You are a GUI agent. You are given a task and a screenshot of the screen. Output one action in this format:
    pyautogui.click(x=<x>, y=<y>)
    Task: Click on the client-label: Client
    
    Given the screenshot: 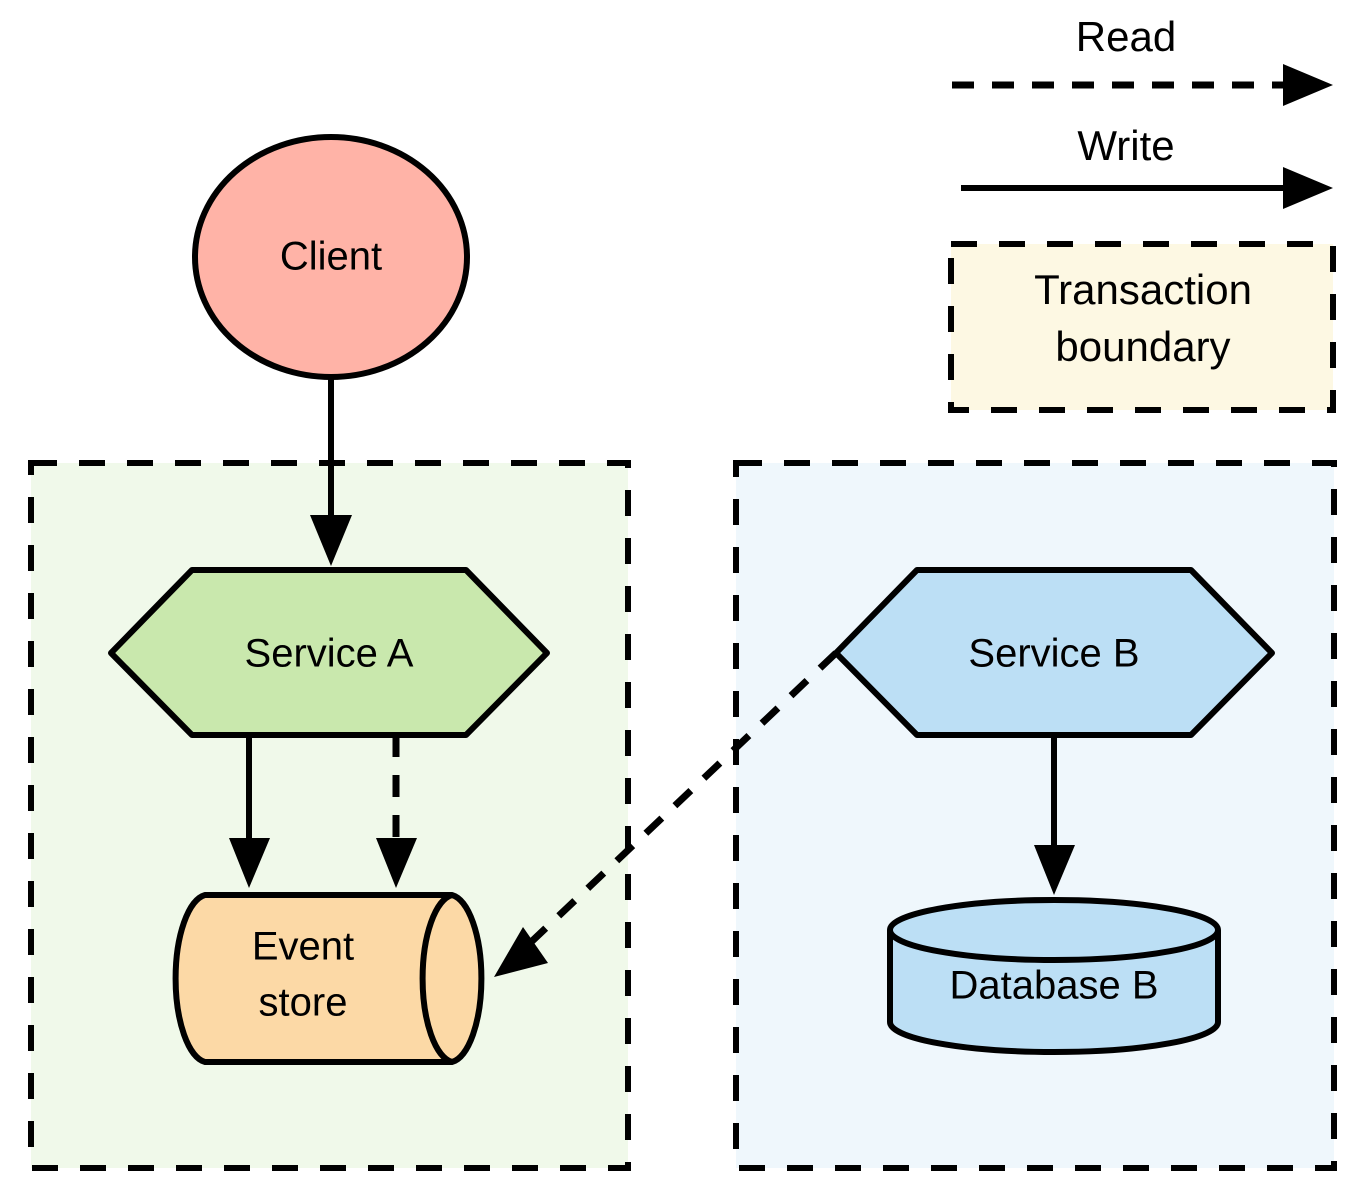 What is the action you would take?
    pyautogui.click(x=331, y=257)
    